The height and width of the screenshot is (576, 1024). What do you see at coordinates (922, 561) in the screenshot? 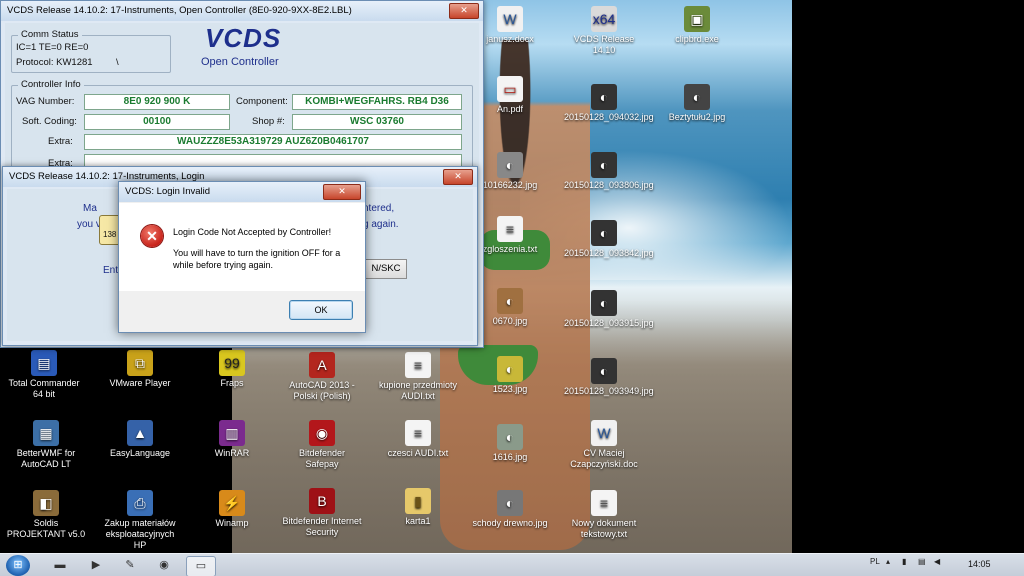
I see `tray-network-icon: ▤` at bounding box center [922, 561].